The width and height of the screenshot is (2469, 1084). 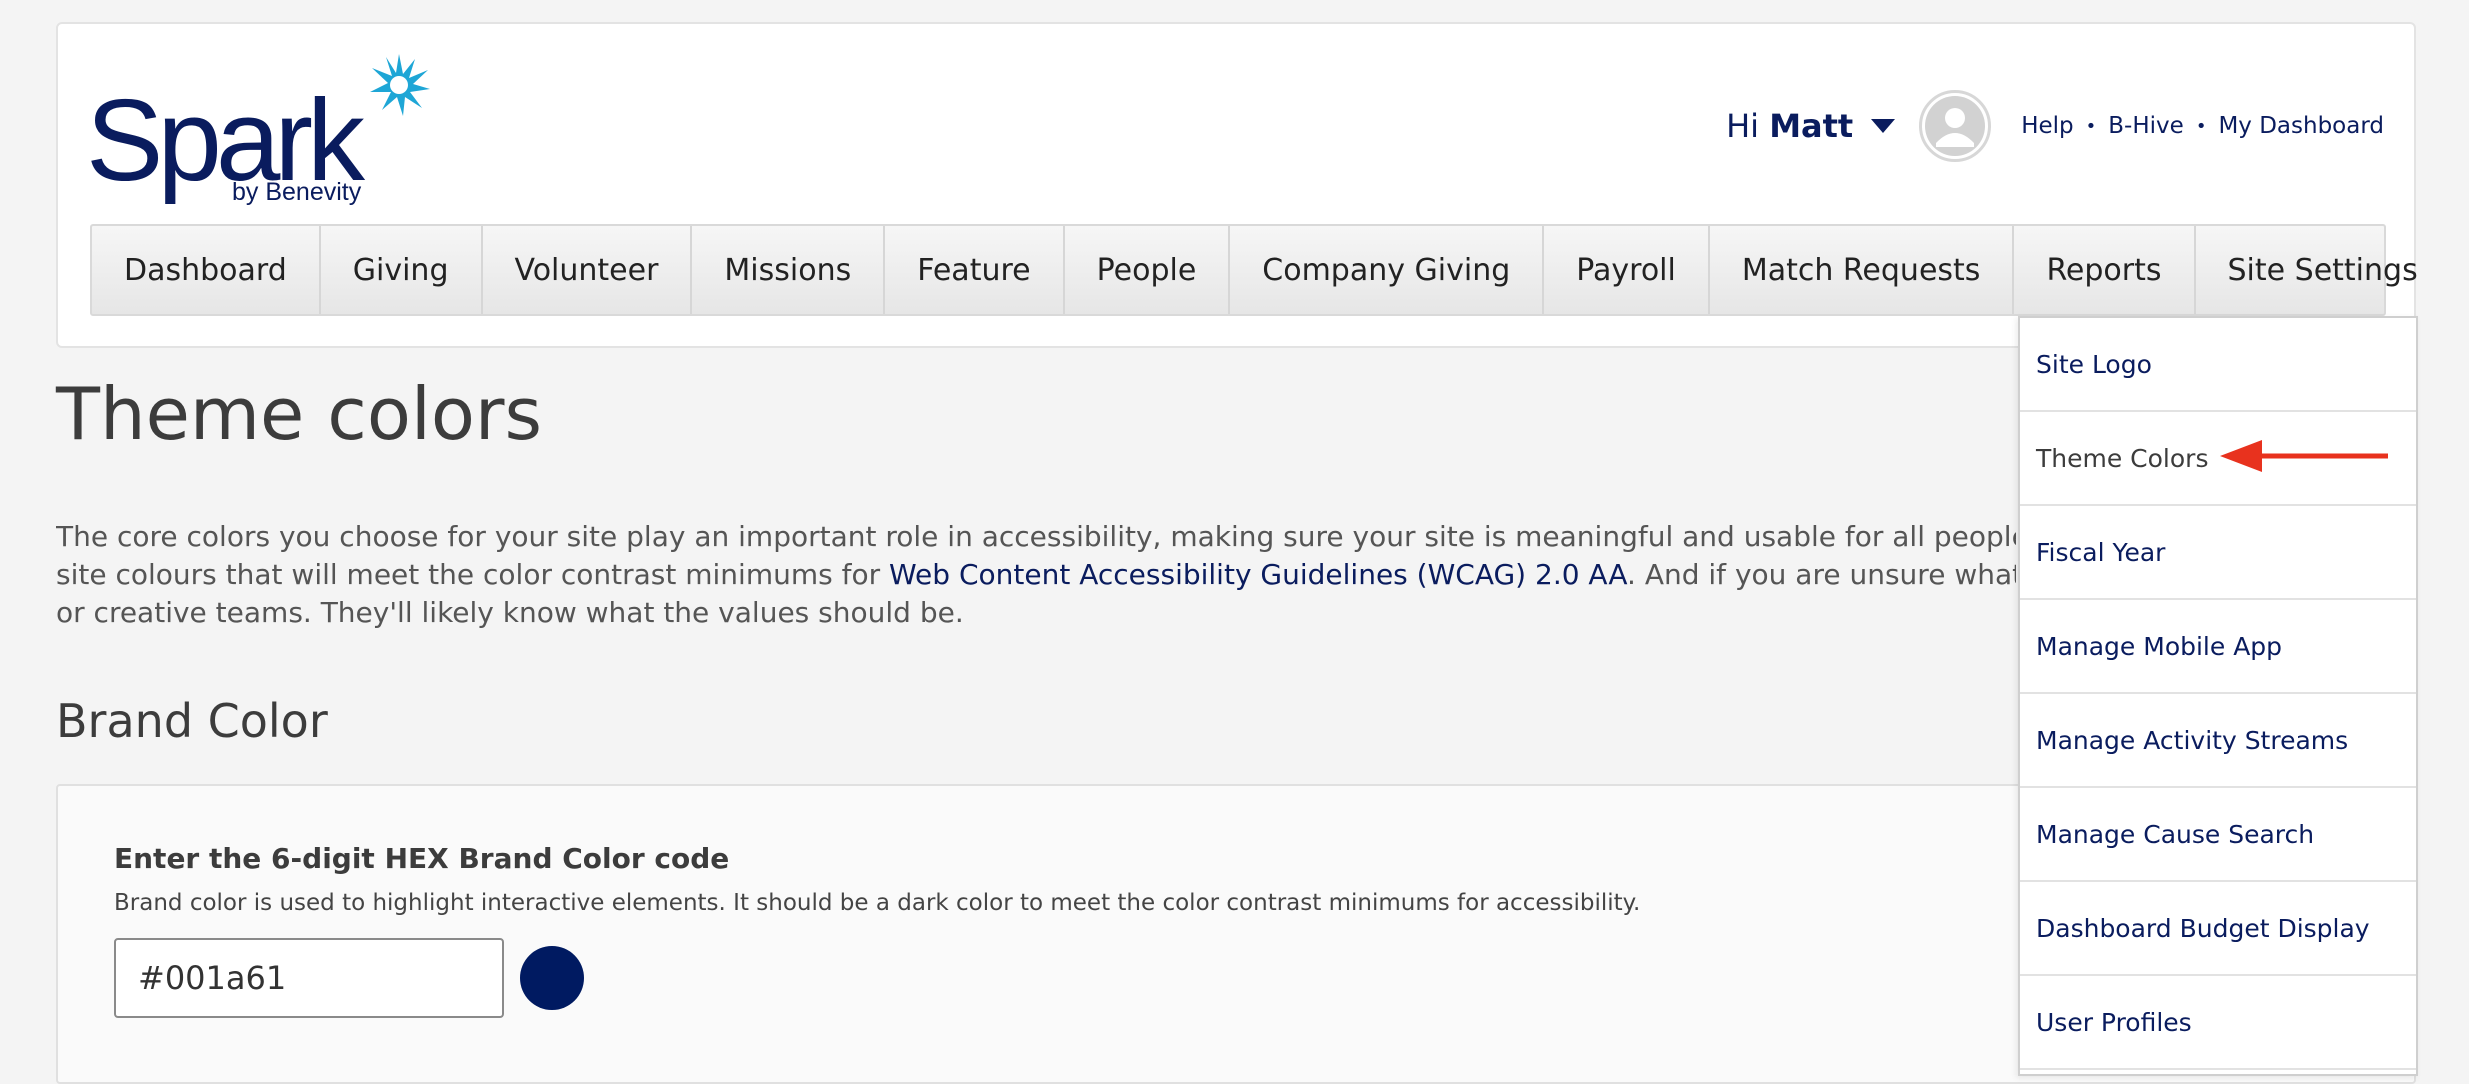 I want to click on brand-color-hex-input, so click(x=309, y=978).